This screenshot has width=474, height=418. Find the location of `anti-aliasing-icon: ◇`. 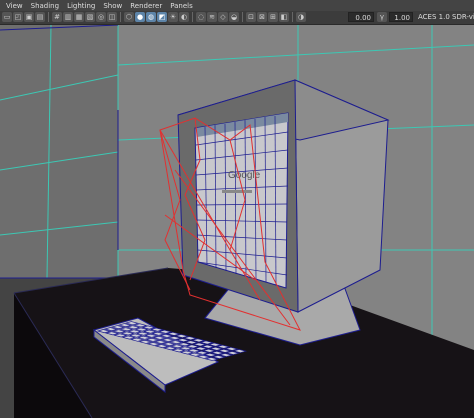

anti-aliasing-icon: ◇ is located at coordinates (223, 17).